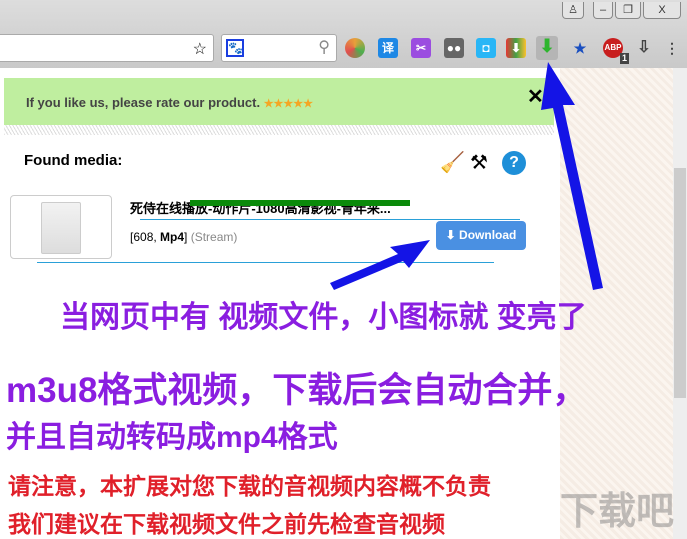 The width and height of the screenshot is (687, 539). I want to click on arrow-to-icon, so click(572, 176).